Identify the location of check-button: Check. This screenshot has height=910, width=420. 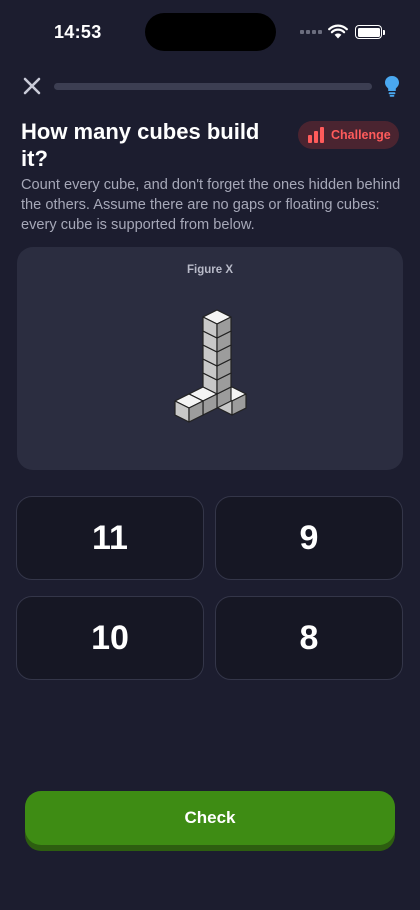
(210, 818).